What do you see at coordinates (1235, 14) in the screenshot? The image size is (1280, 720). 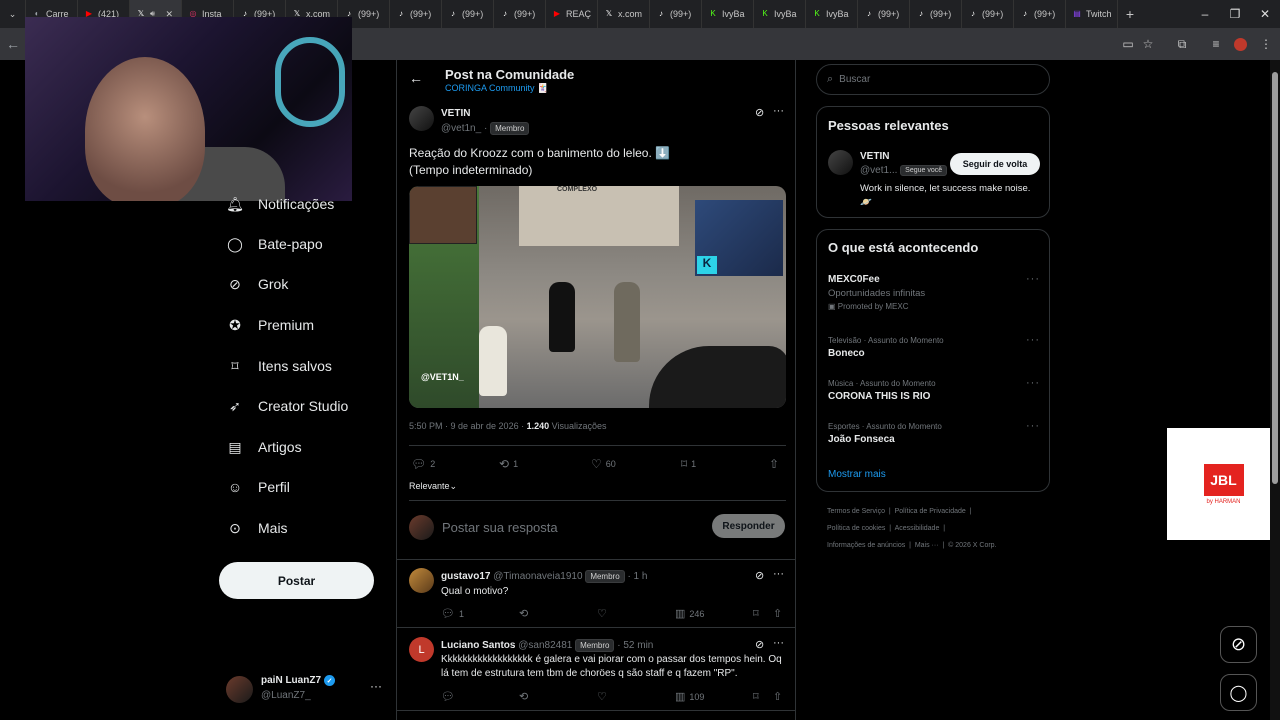 I see `restore-button: ❐` at bounding box center [1235, 14].